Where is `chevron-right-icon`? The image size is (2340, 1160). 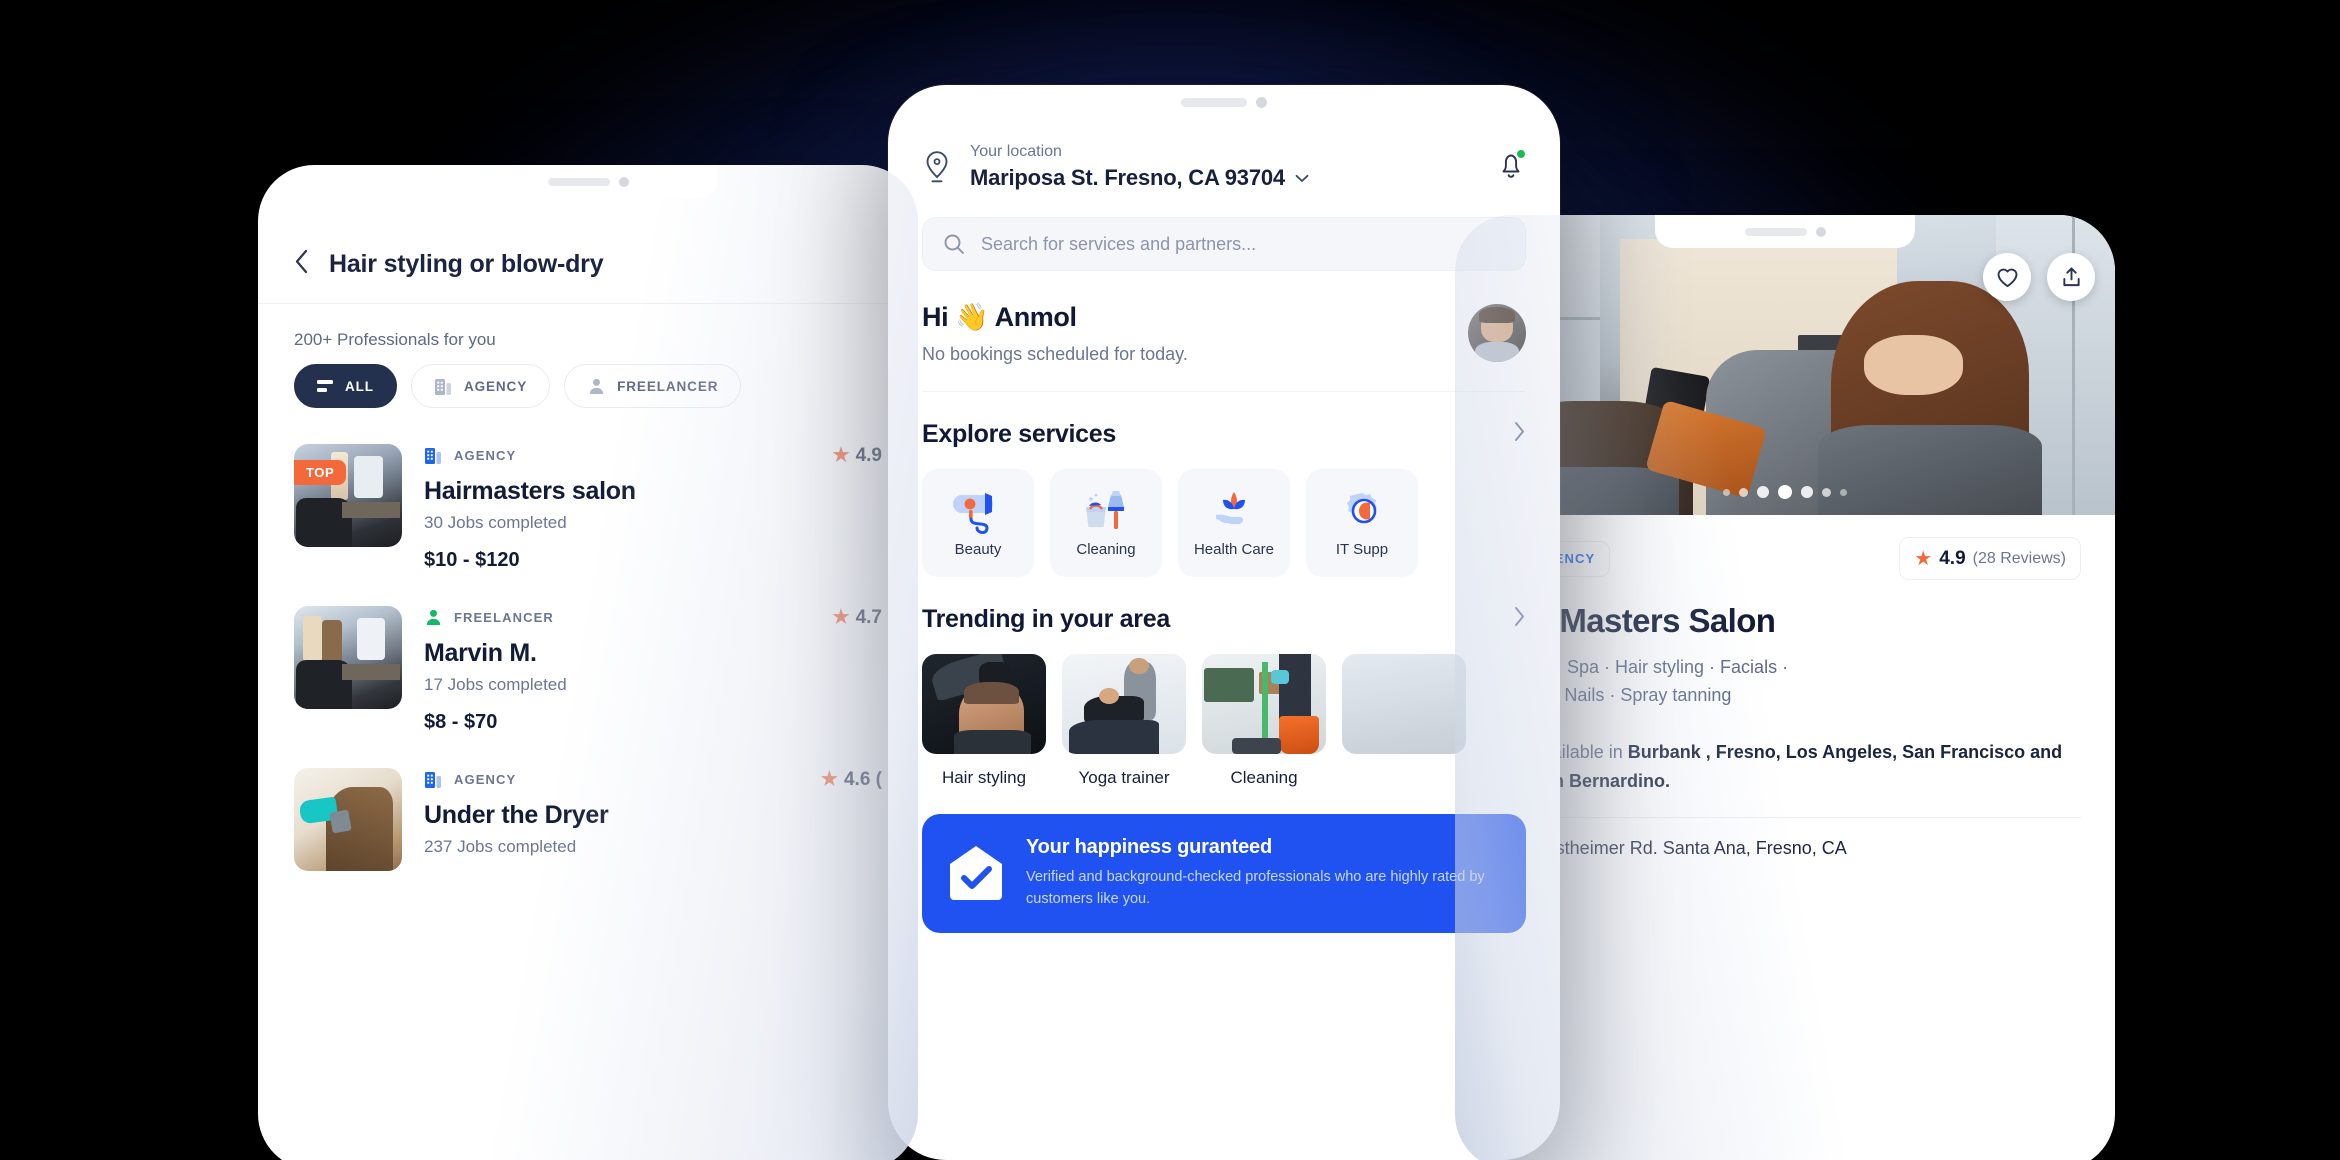
chevron-right-icon is located at coordinates (1519, 616).